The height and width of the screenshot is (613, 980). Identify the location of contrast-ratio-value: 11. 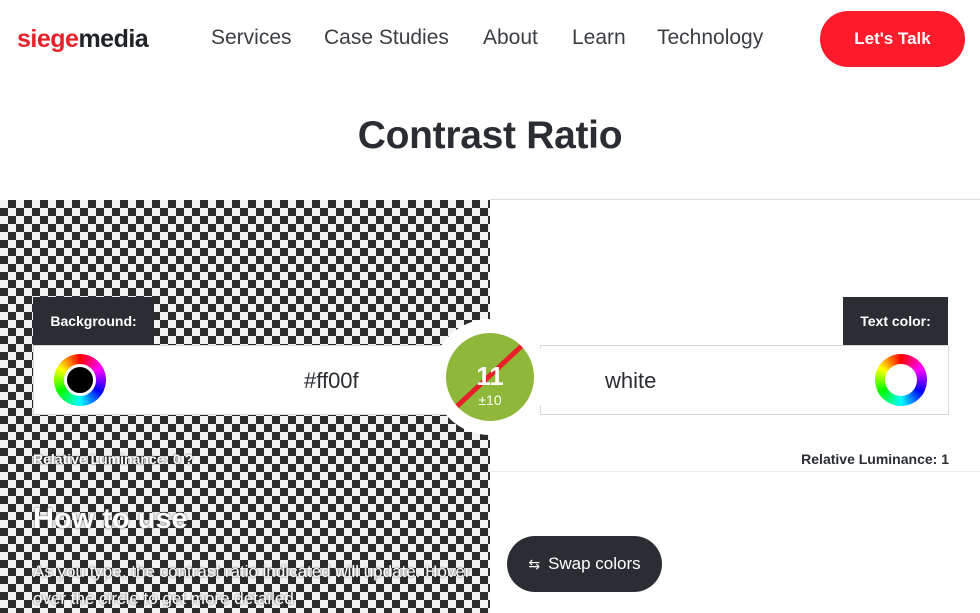
(490, 376).